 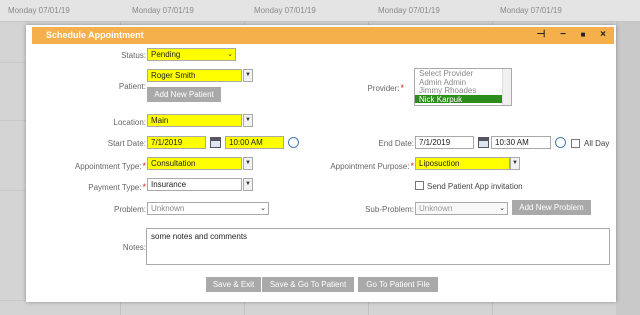 What do you see at coordinates (463, 98) in the screenshot?
I see `provider-option-selected: Nick Karpuk` at bounding box center [463, 98].